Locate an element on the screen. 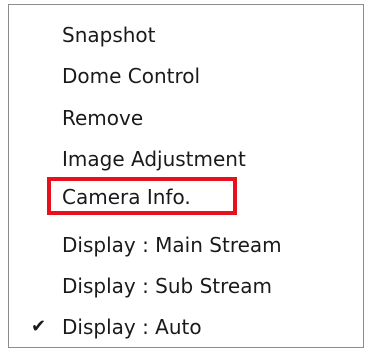 This screenshot has width=380, height=356. checkmark-icon: ✔ is located at coordinates (39, 326).